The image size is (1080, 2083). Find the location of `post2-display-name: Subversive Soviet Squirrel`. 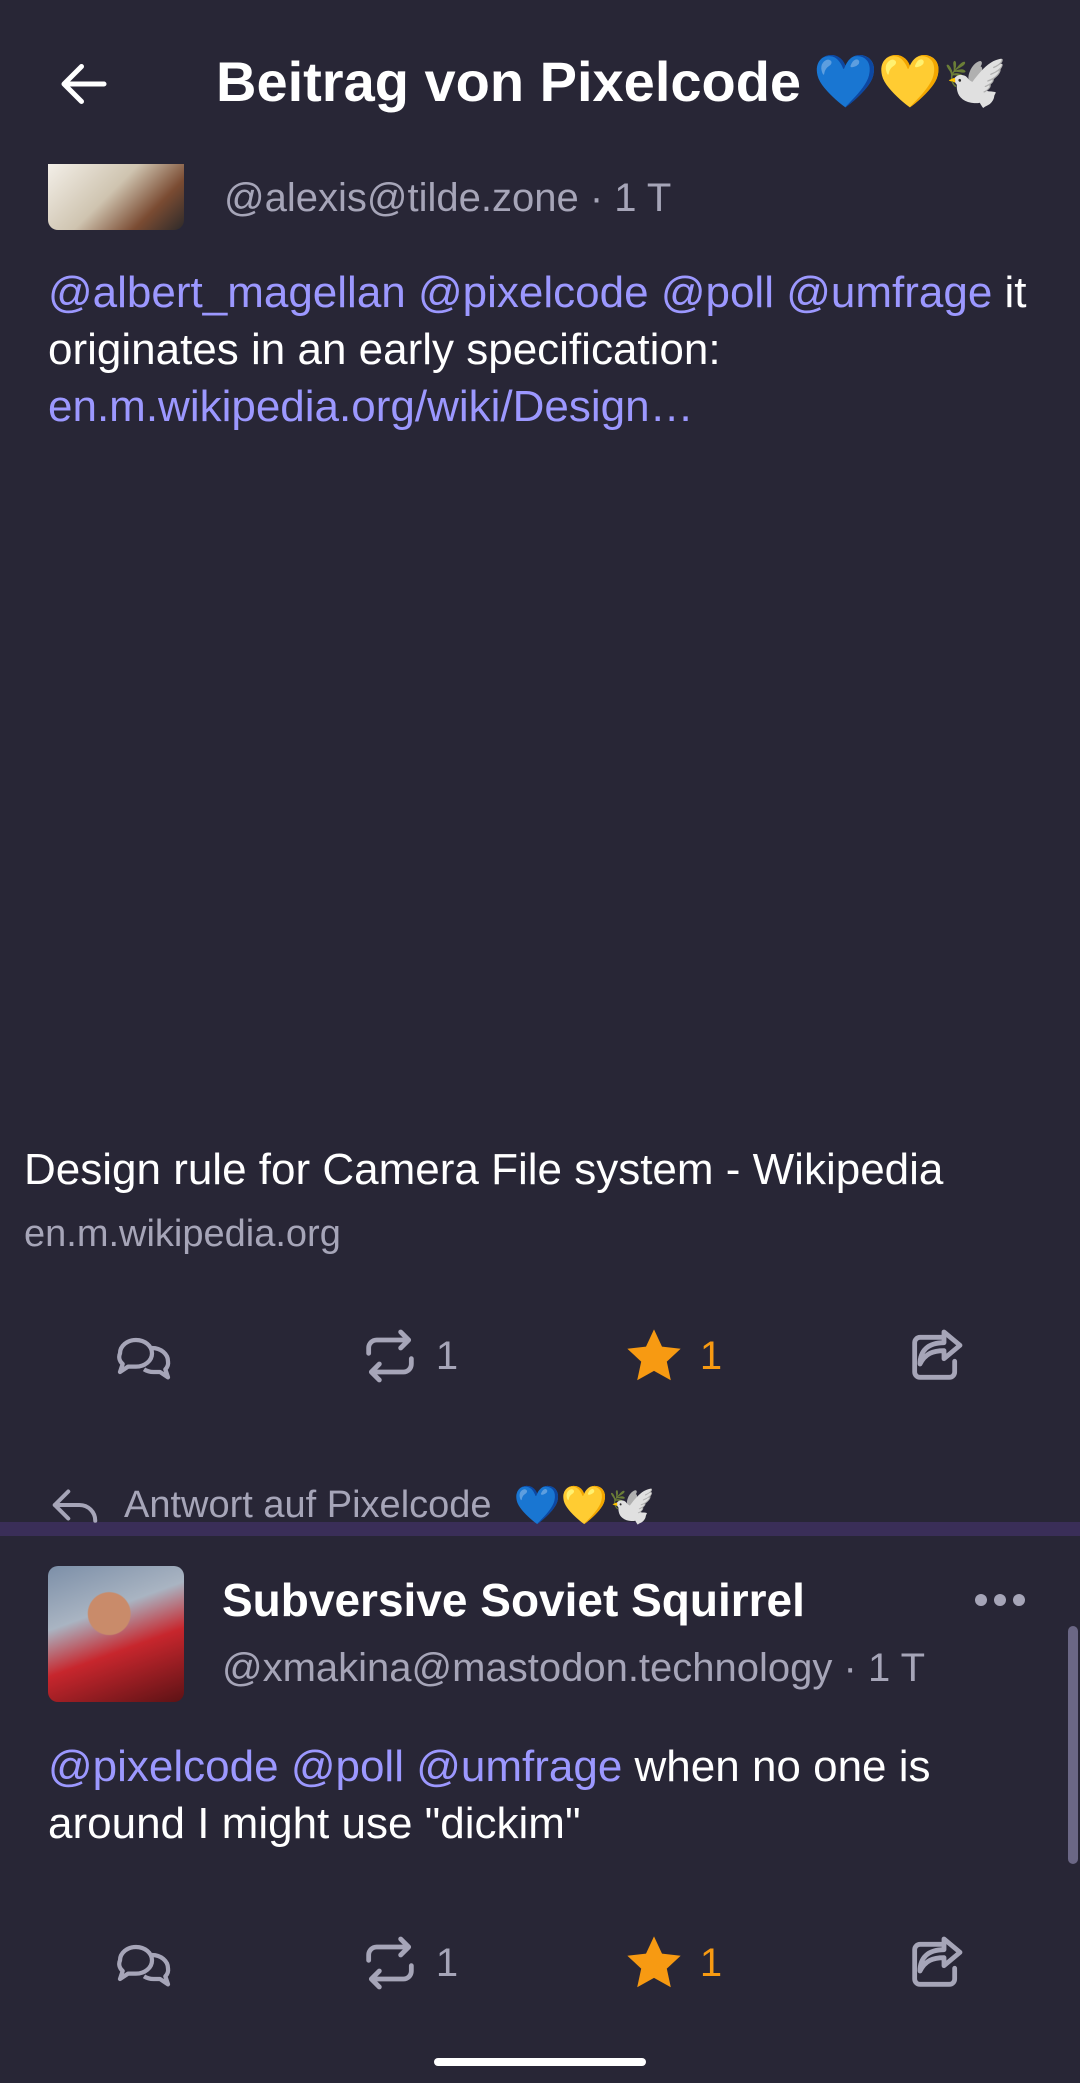

post2-display-name: Subversive Soviet Squirrel is located at coordinates (513, 1600).